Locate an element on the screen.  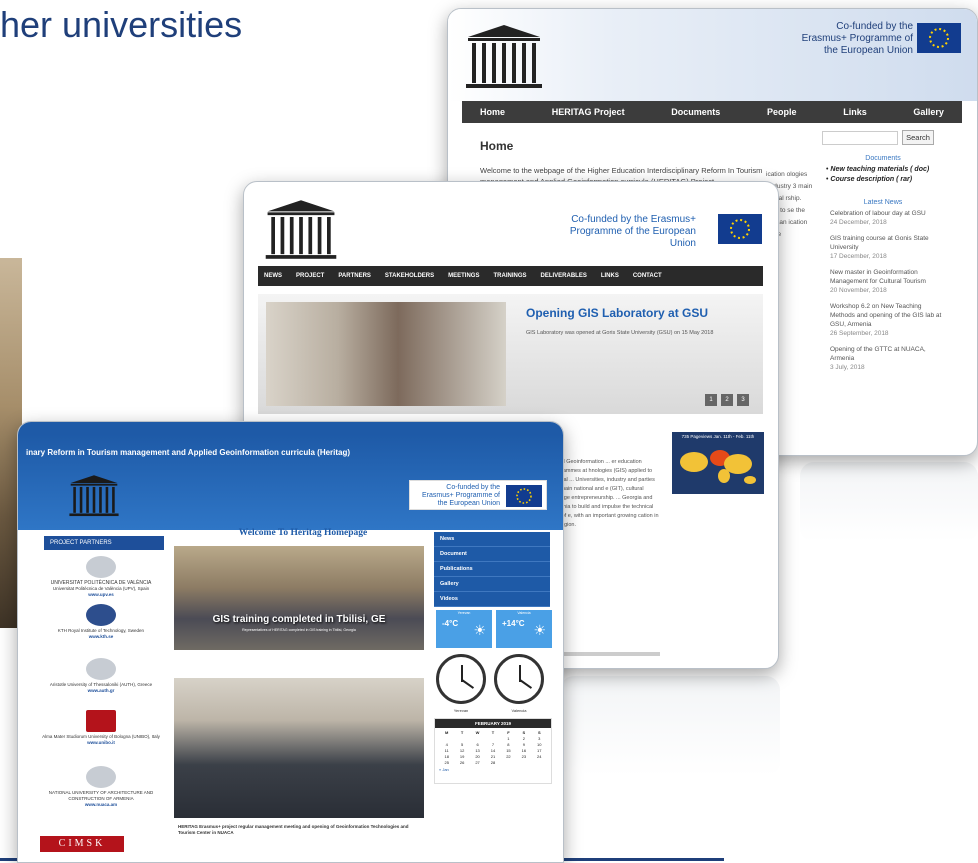
visitor-map is located at coordinates (718, 463).